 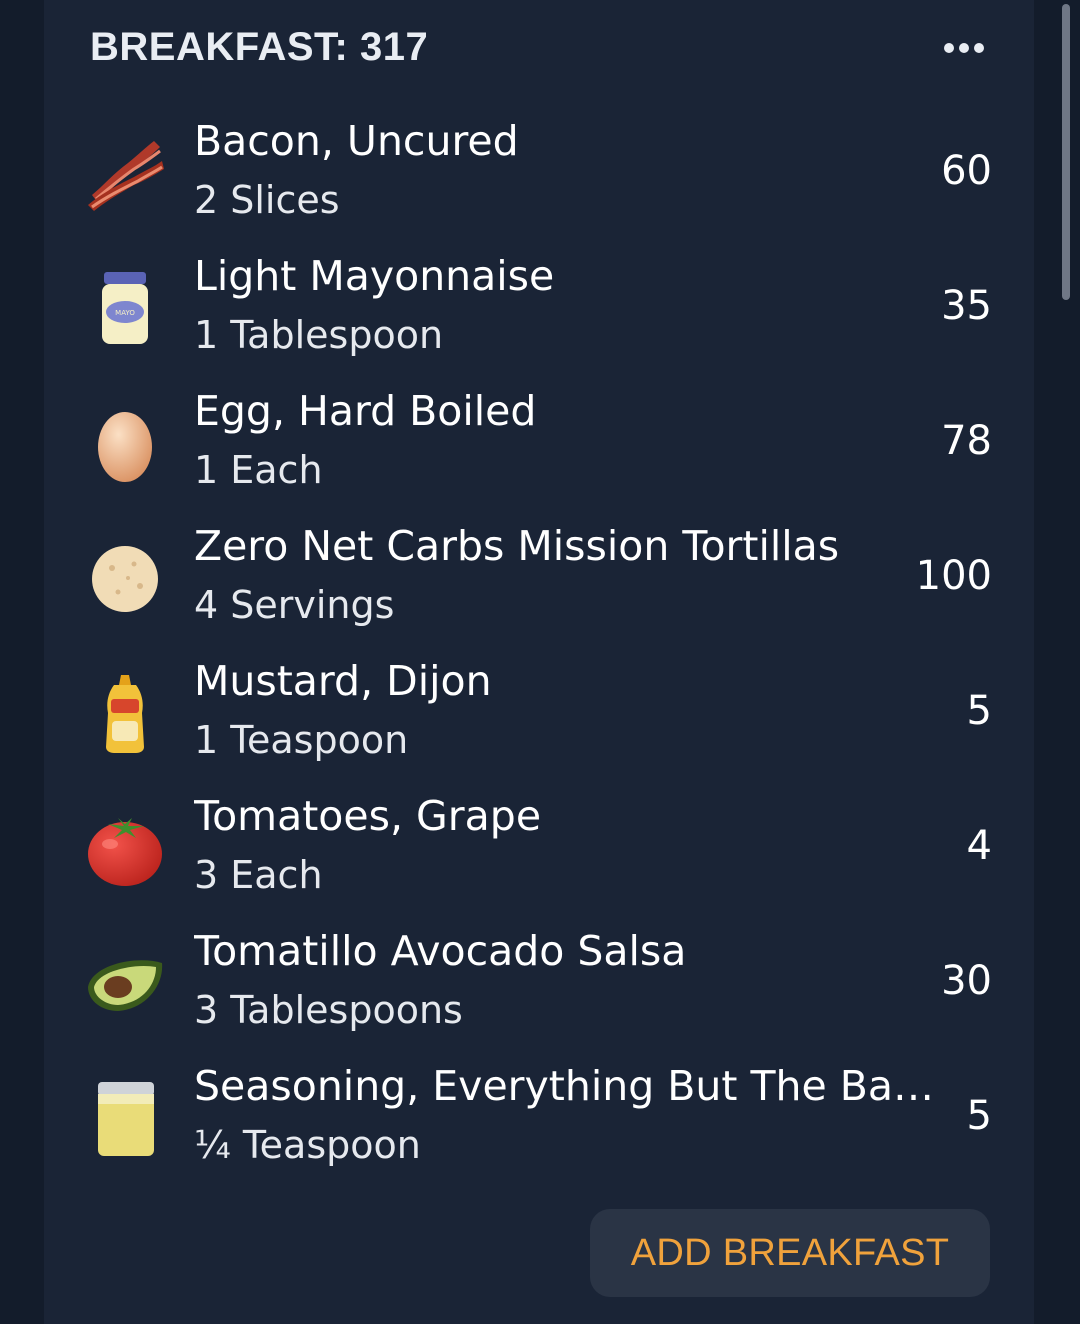 I want to click on more-options-icon, so click(x=964, y=48).